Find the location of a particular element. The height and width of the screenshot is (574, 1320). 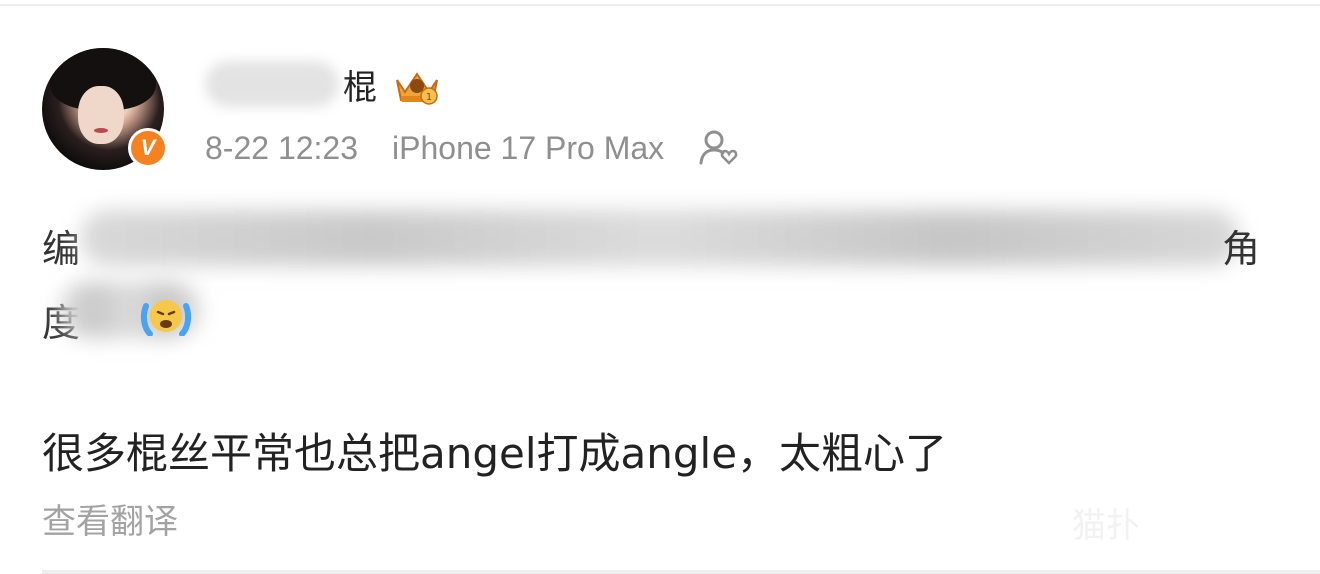

view-translation-link: 查看翻译 is located at coordinates (110, 518).